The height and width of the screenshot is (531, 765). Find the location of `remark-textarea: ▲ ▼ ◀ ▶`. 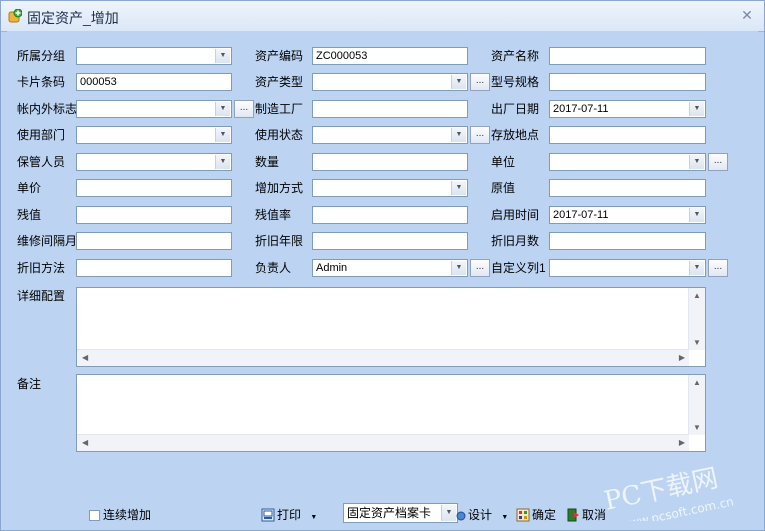

remark-textarea: ▲ ▼ ◀ ▶ is located at coordinates (391, 413).